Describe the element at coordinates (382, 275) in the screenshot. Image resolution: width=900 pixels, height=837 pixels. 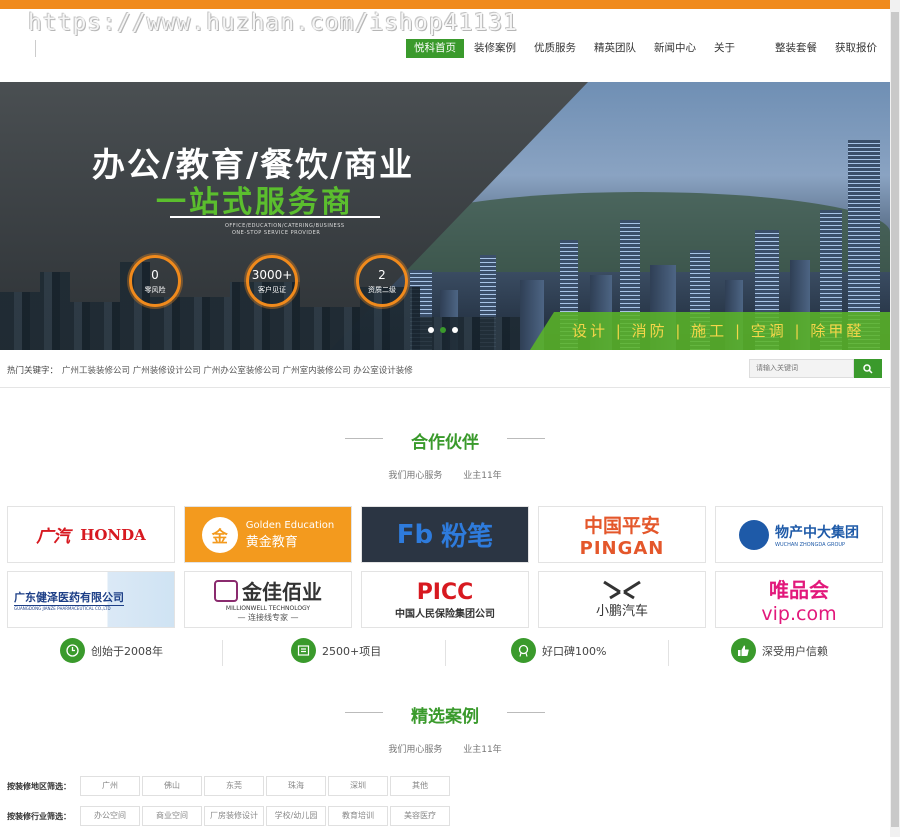
I see `stat-number: 2` at that location.